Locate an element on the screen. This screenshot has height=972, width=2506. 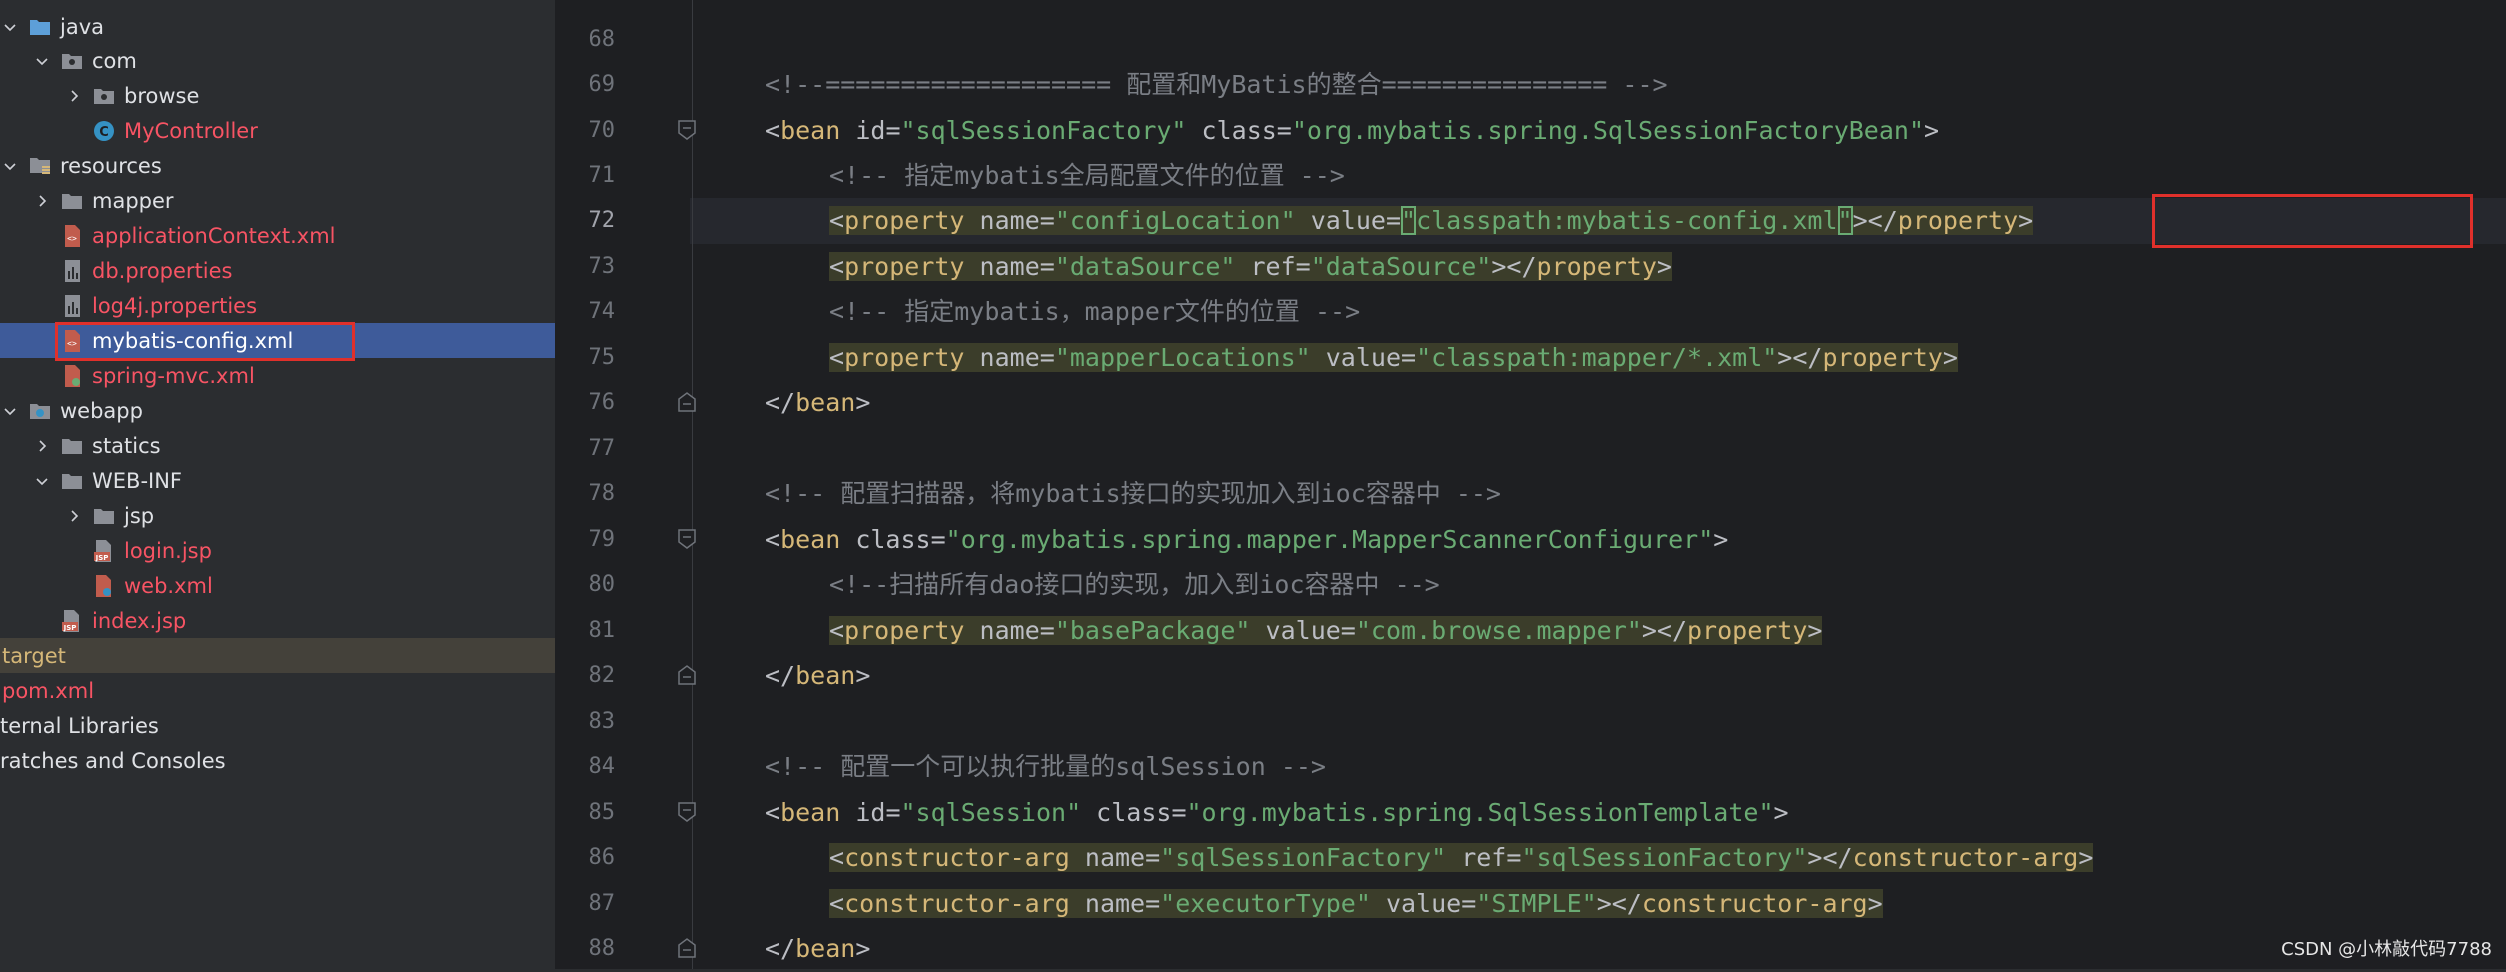
line-number: 88 is located at coordinates (602, 948).